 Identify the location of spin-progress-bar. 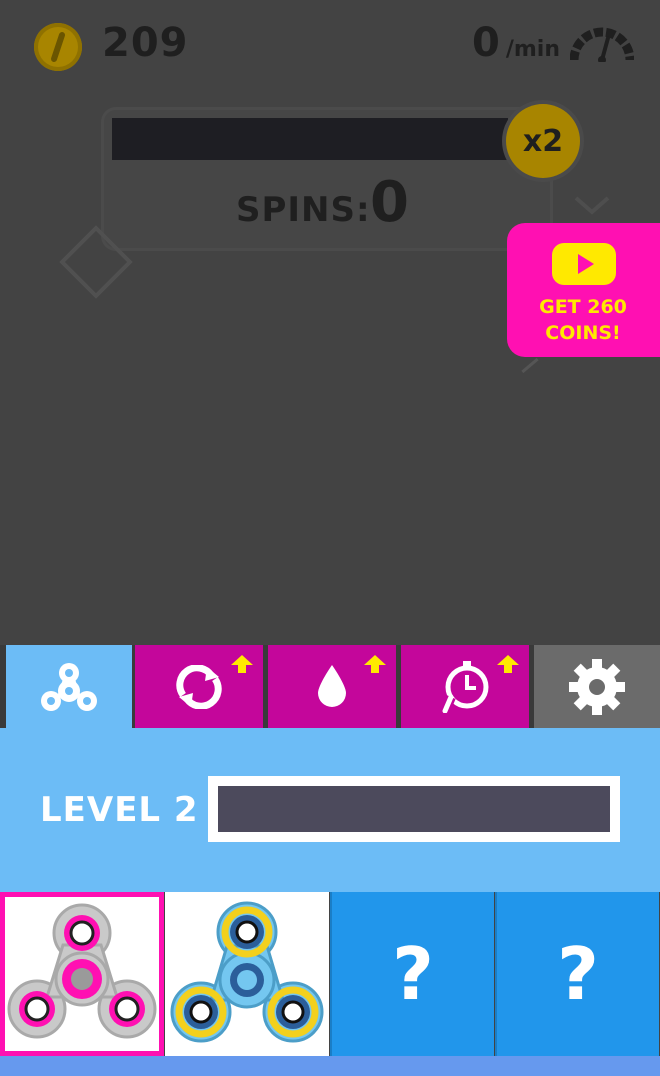
(310, 139).